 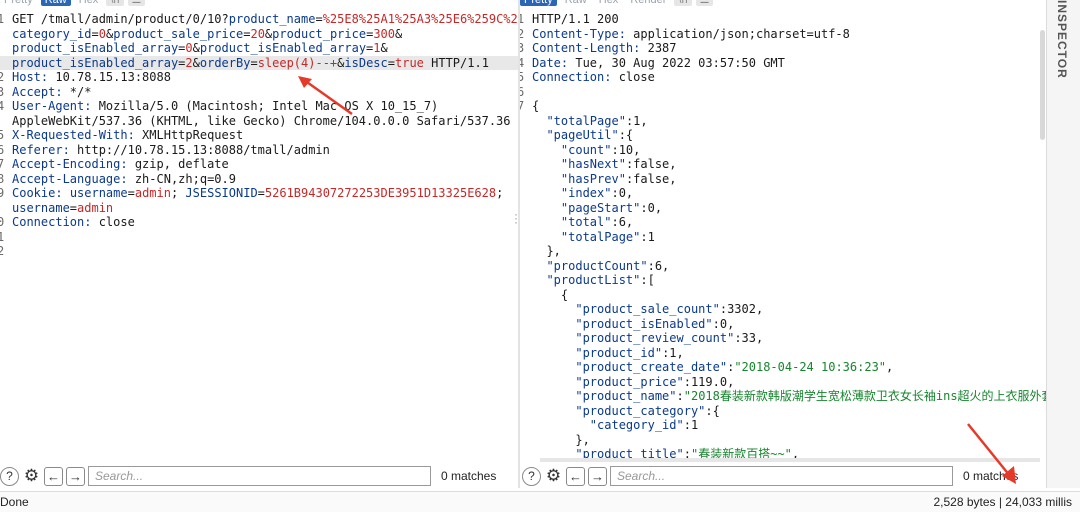 What do you see at coordinates (741, 309) in the screenshot?
I see `token: :3302,` at bounding box center [741, 309].